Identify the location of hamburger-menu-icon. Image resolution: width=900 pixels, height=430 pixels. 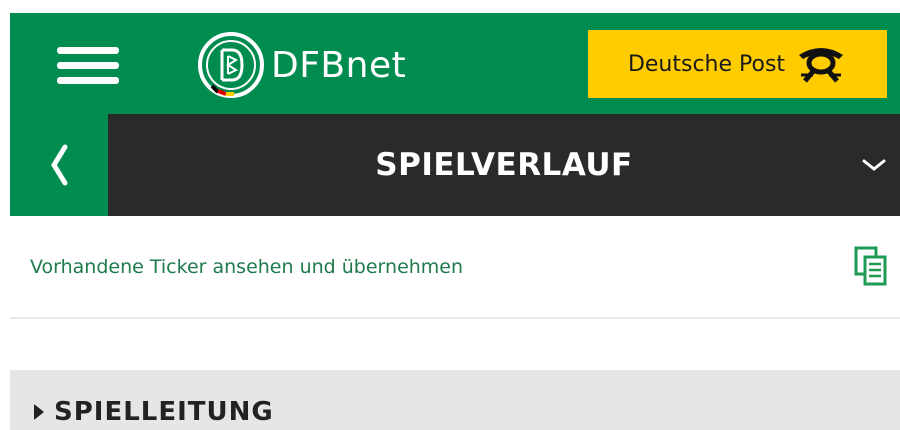
(90, 66).